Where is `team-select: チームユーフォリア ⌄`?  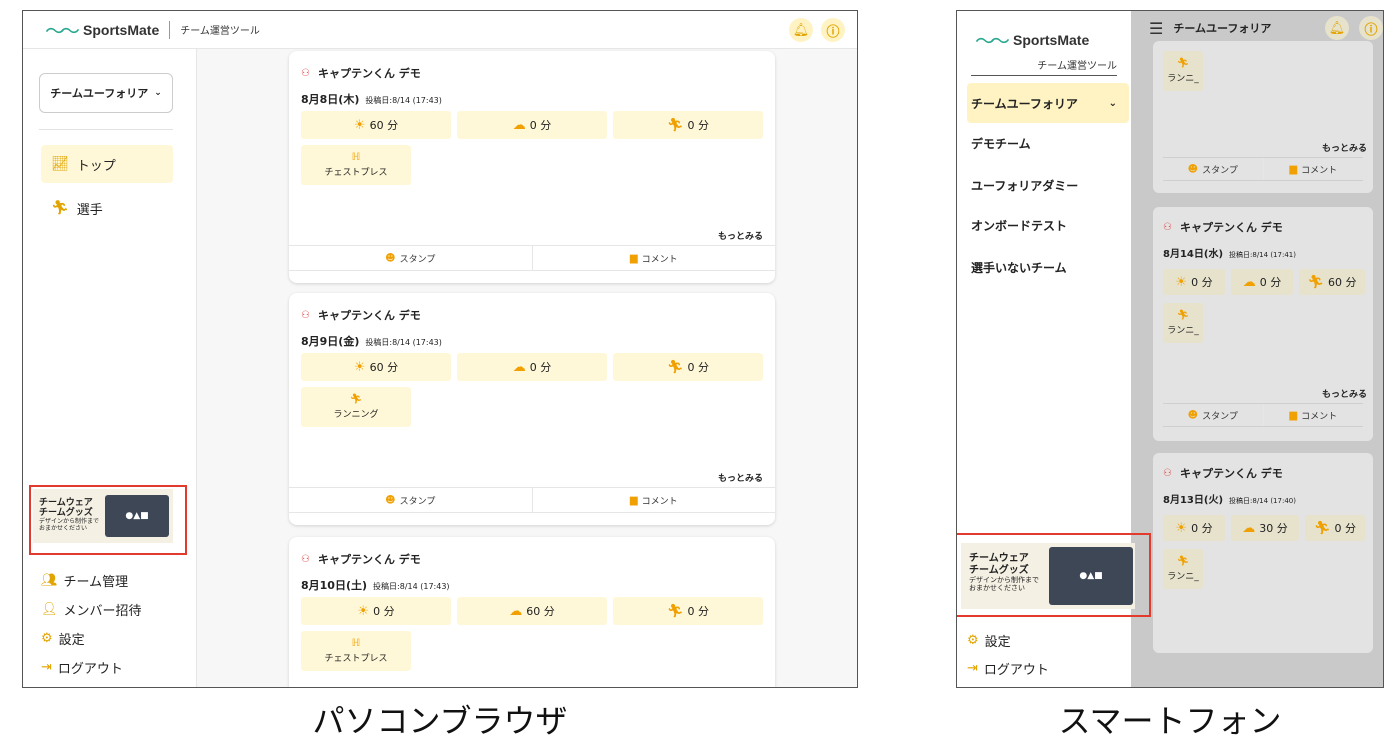
team-select: チームユーフォリア ⌄ is located at coordinates (106, 93).